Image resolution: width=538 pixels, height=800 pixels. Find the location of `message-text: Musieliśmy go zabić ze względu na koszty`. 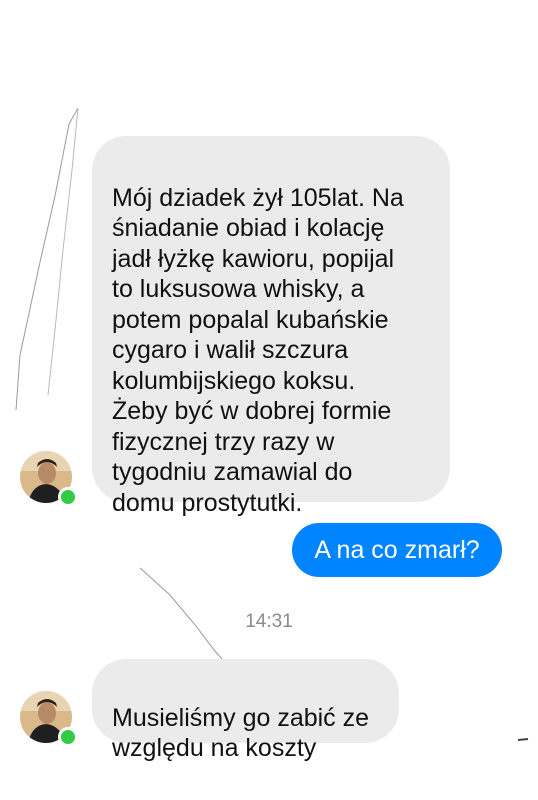

message-text: Musieliśmy go zabić ze względu na koszty is located at coordinates (241, 733).